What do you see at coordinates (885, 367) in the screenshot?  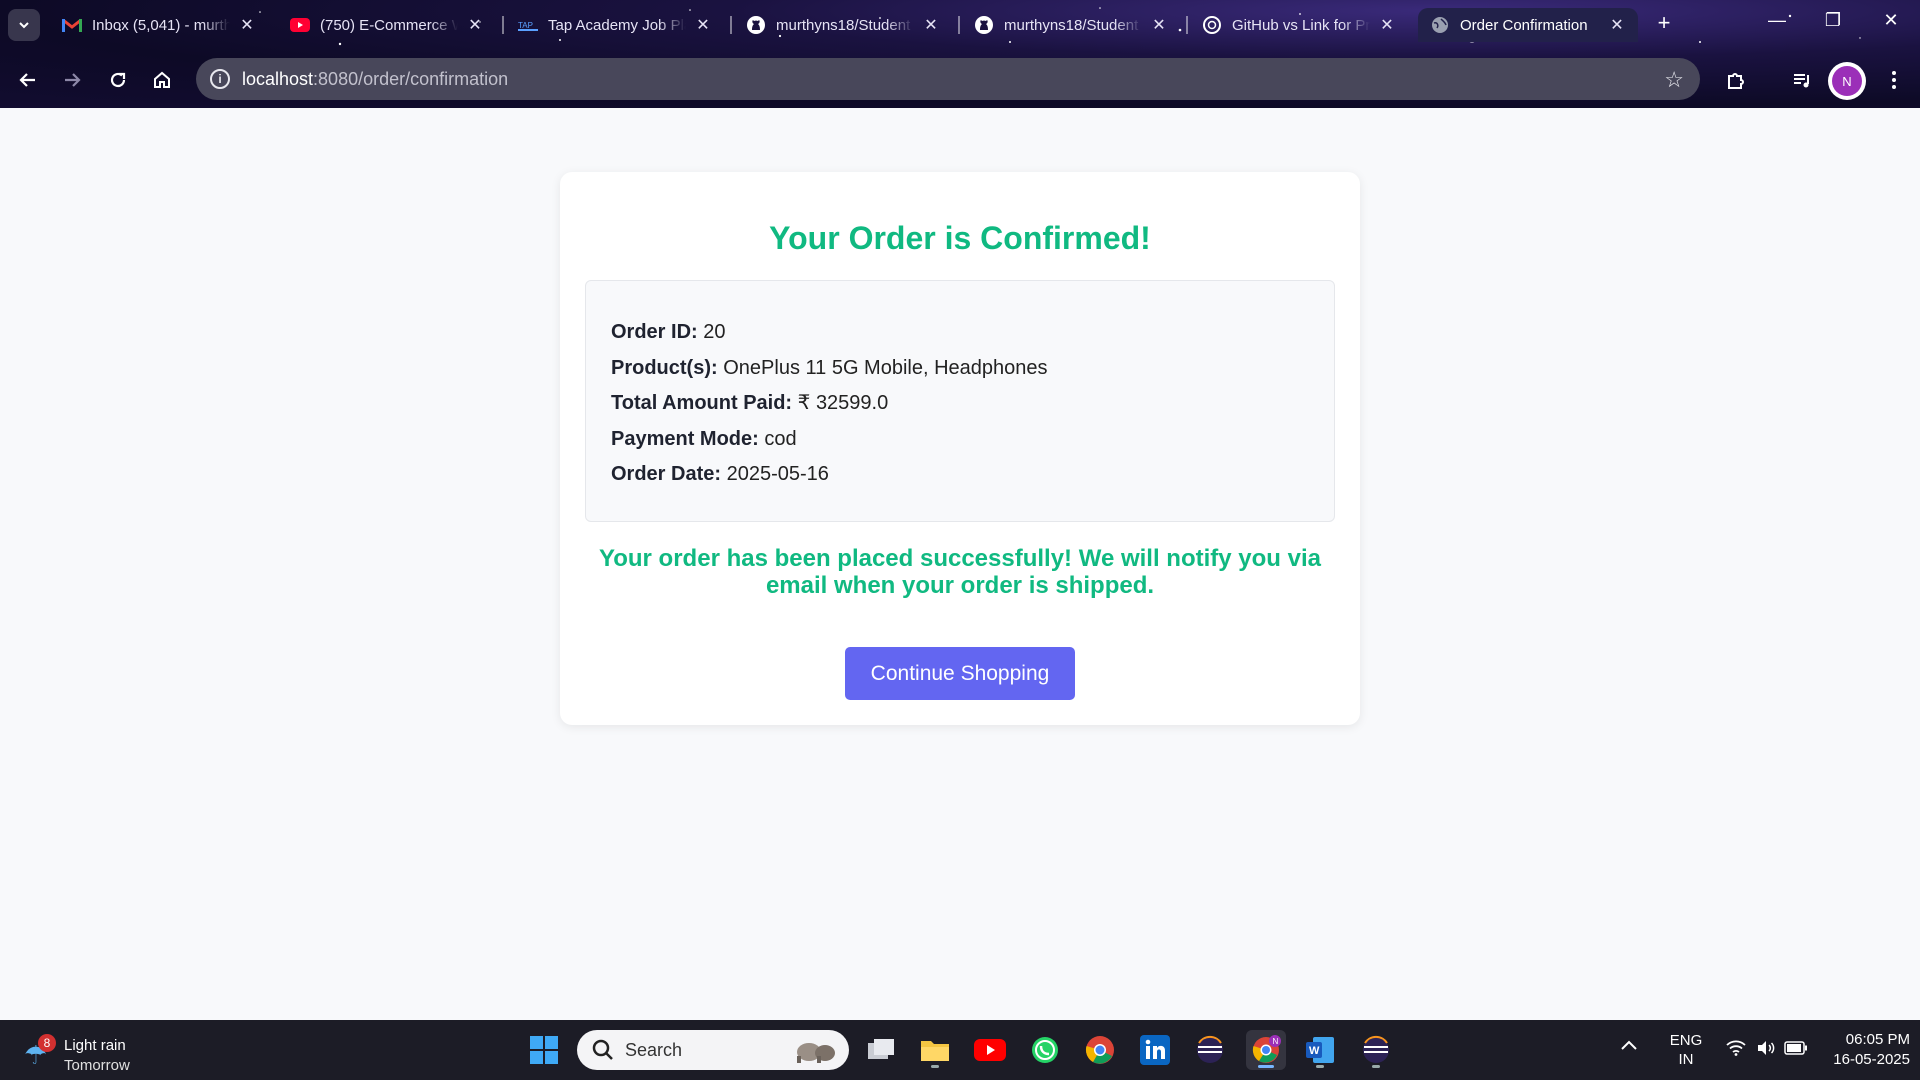 I see `products-value: OnePlus 11 5G Mobile, Headphones` at bounding box center [885, 367].